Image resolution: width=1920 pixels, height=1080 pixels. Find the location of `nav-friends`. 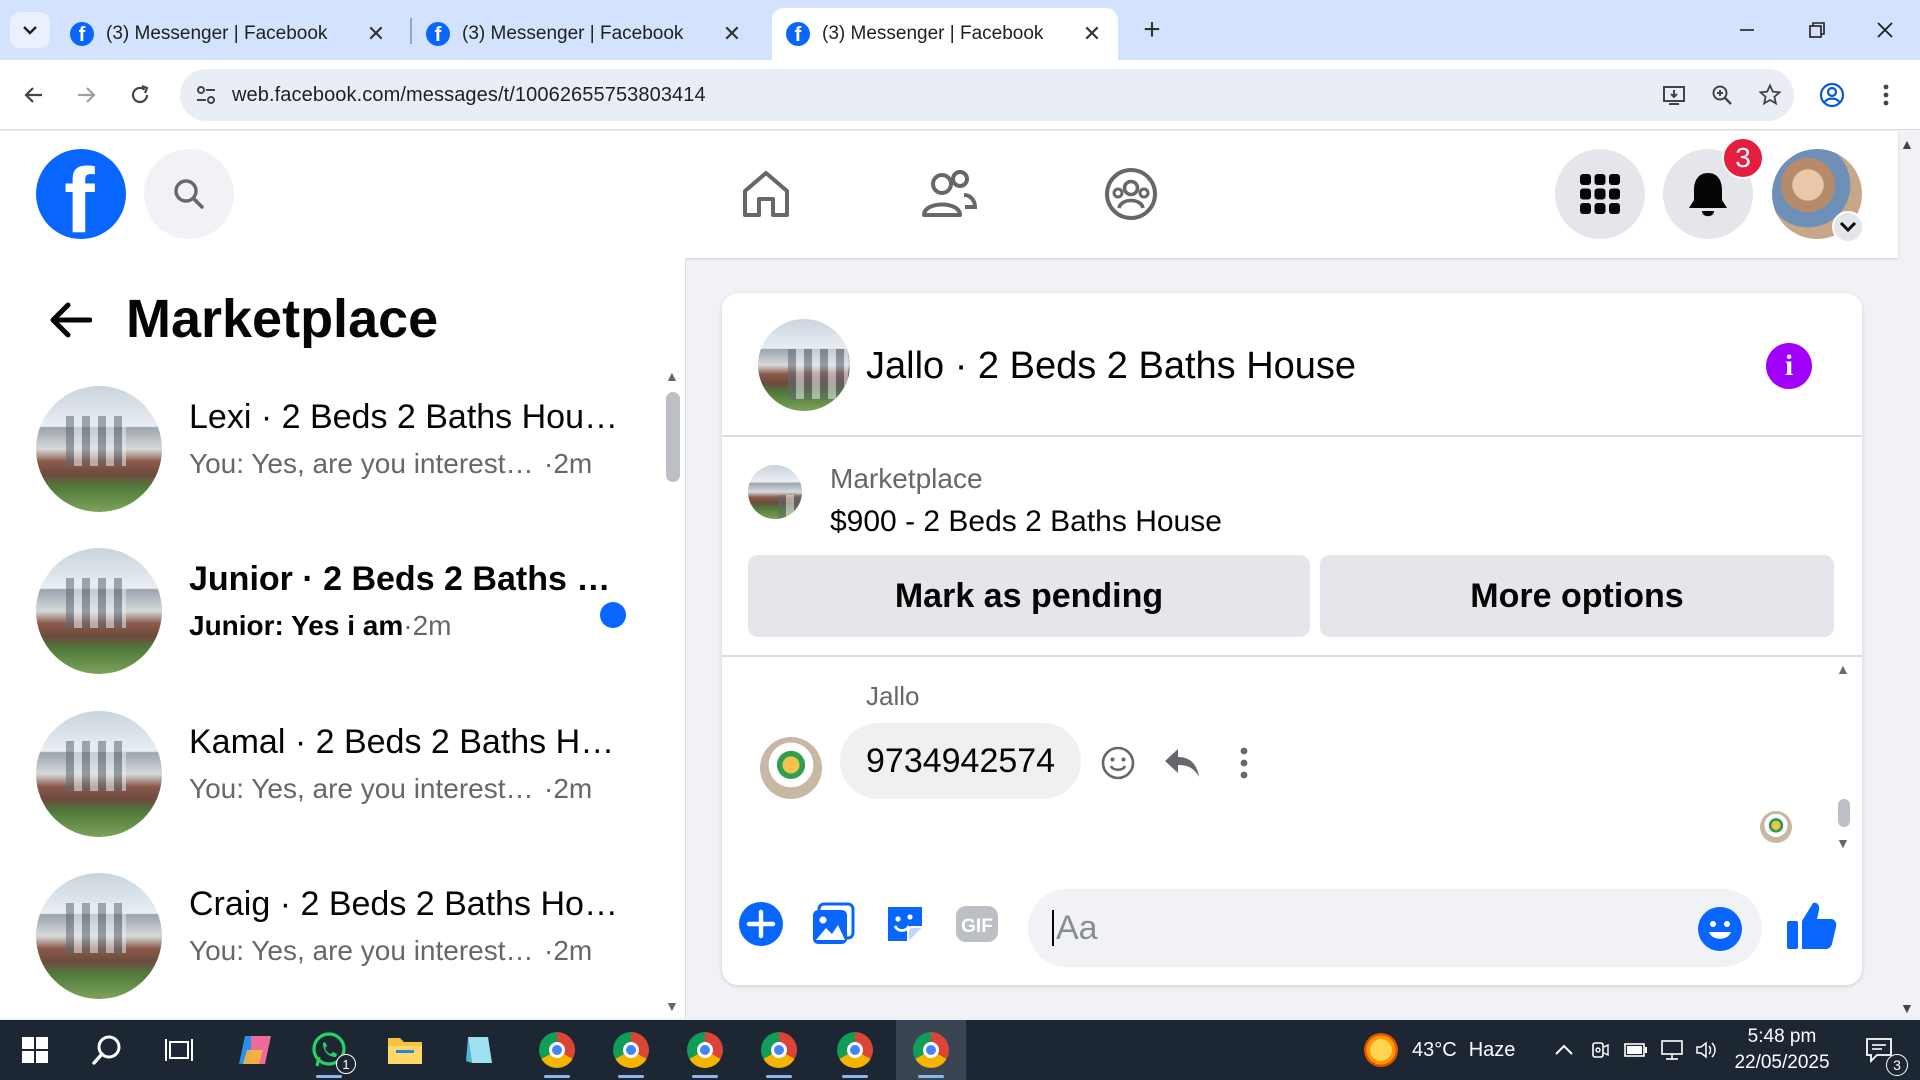

nav-friends is located at coordinates (949, 194).